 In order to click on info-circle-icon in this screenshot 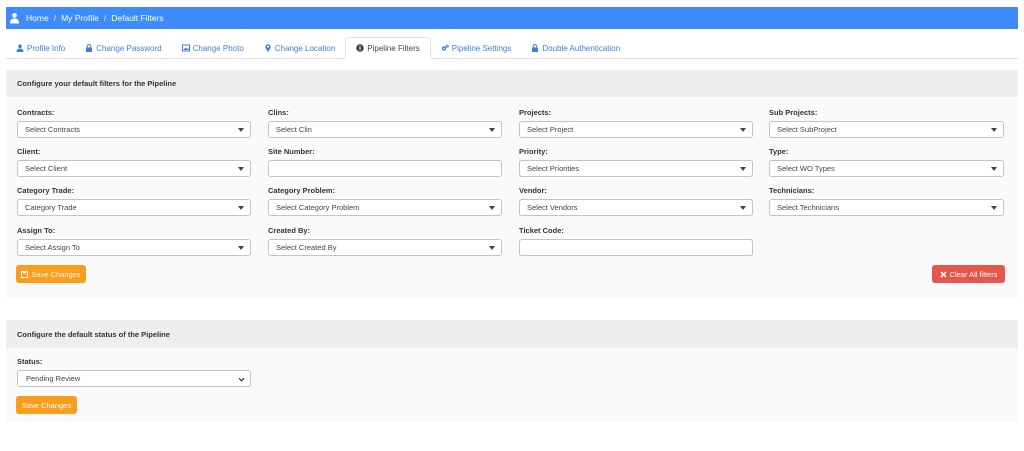, I will do `click(360, 48)`.